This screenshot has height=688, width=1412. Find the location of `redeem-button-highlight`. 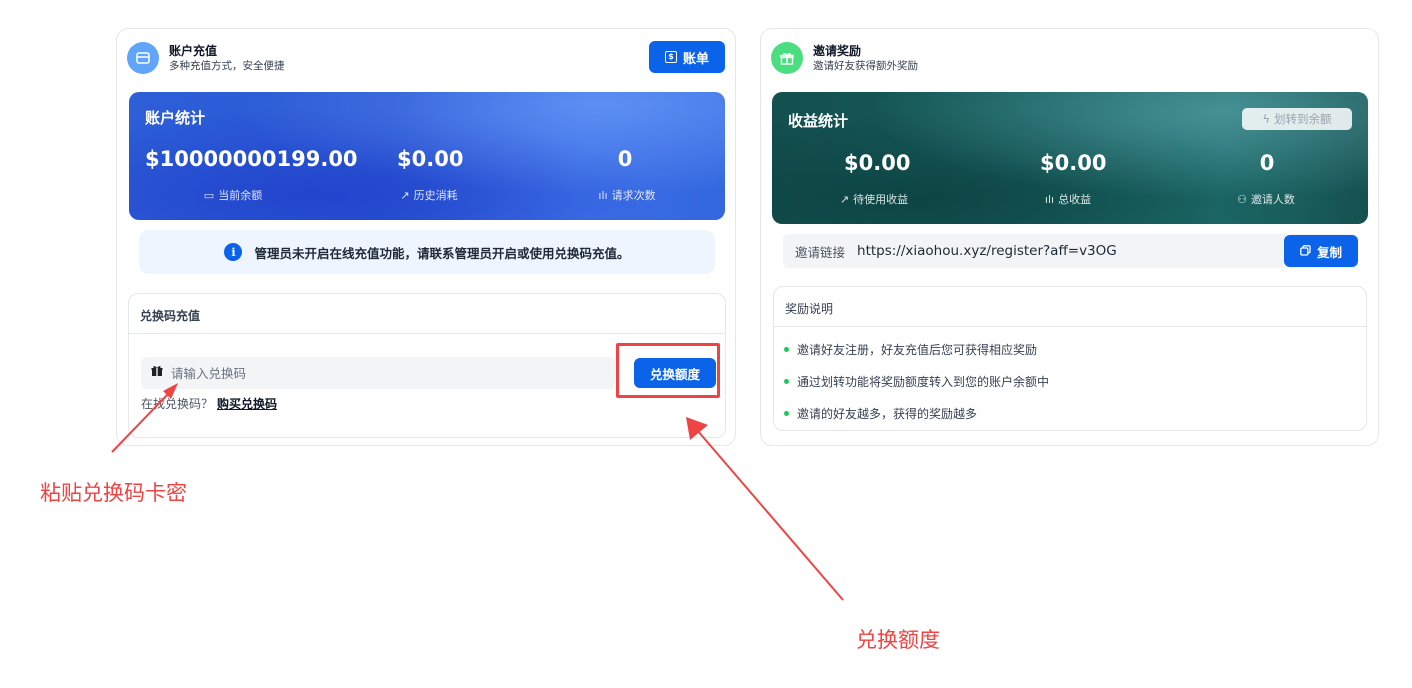

redeem-button-highlight is located at coordinates (668, 370).